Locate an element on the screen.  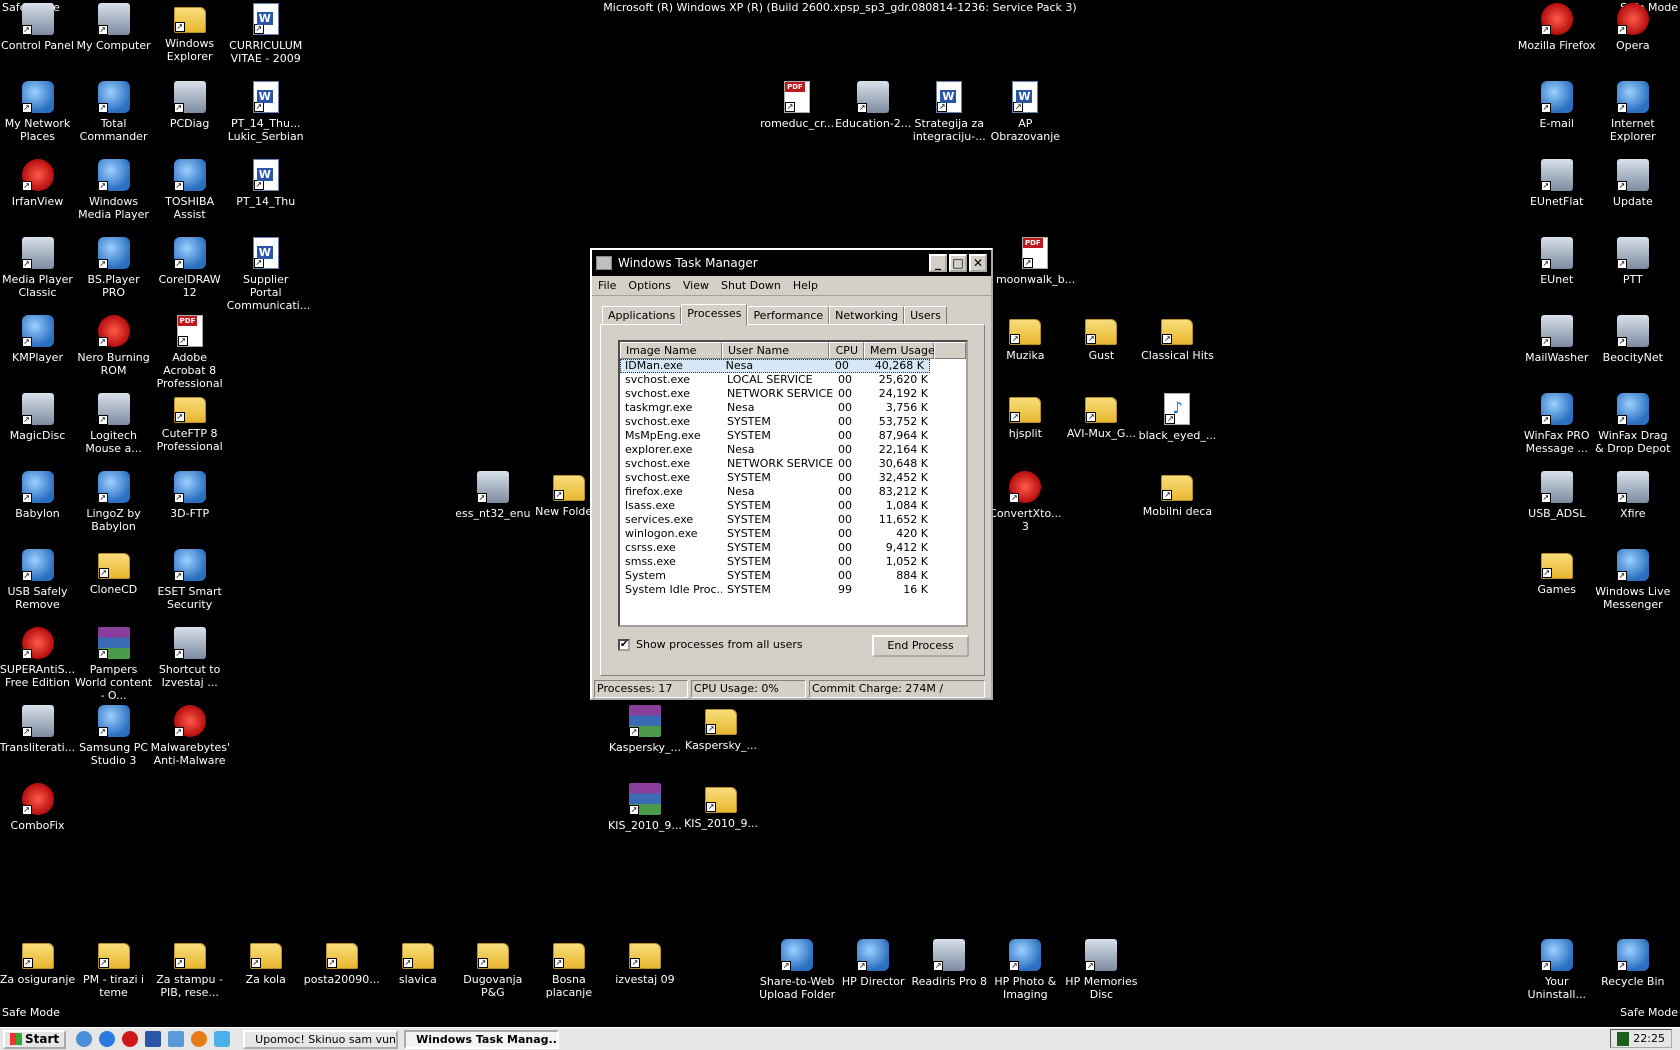
desktop-icon: ↗ USB_ADSL is located at coordinates (1557, 495).